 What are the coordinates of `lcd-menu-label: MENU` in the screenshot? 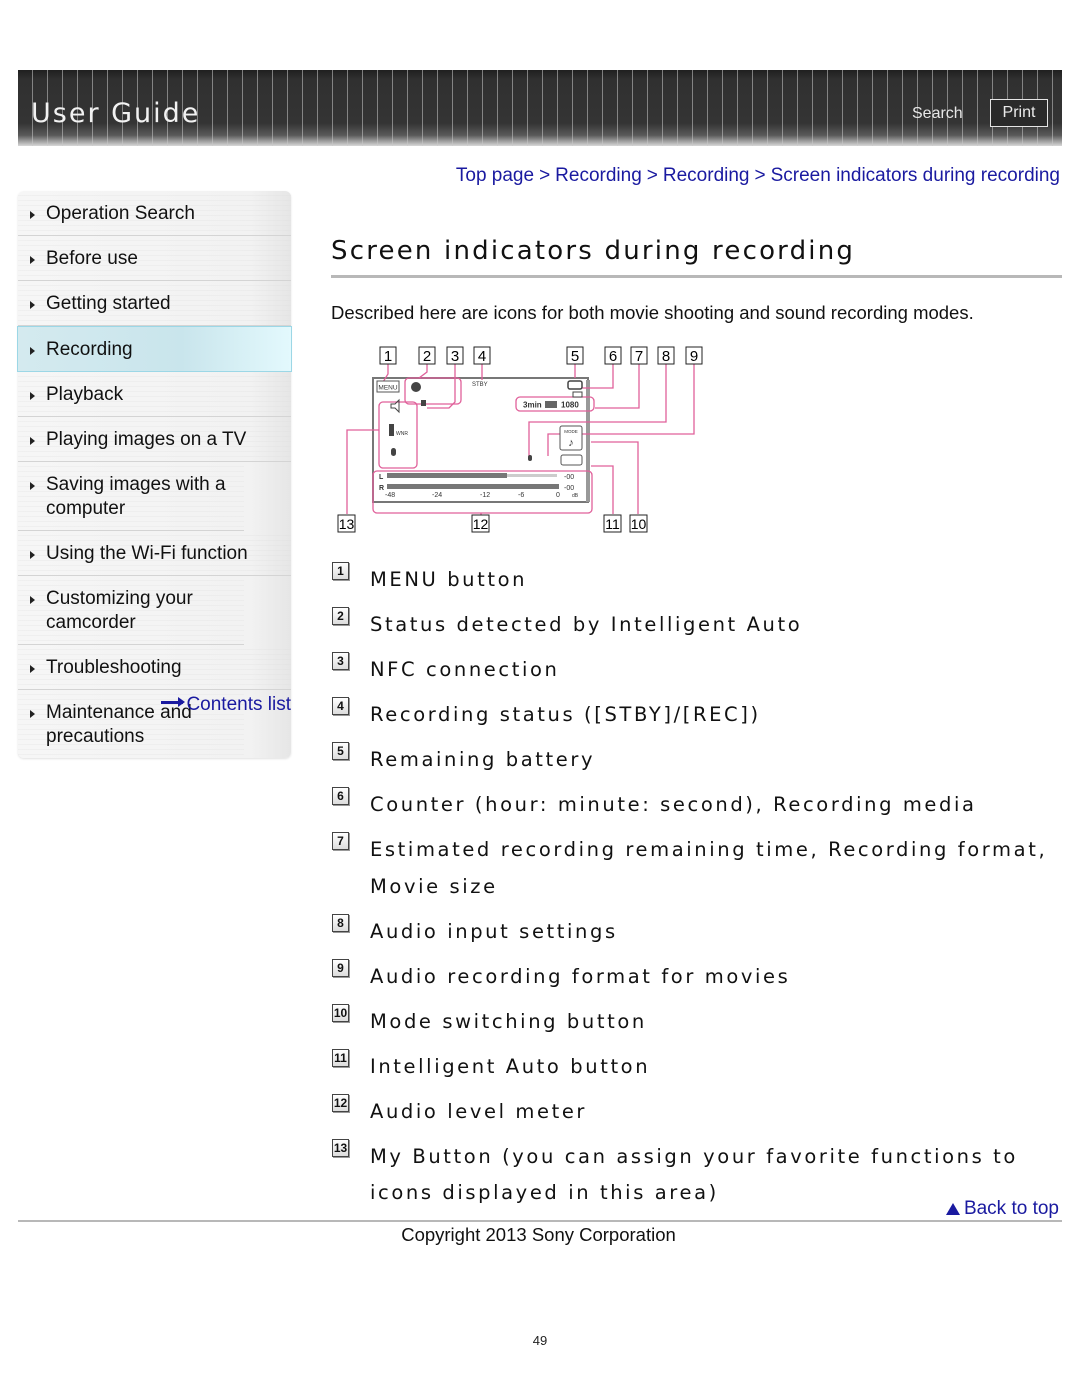 It's located at (387, 388).